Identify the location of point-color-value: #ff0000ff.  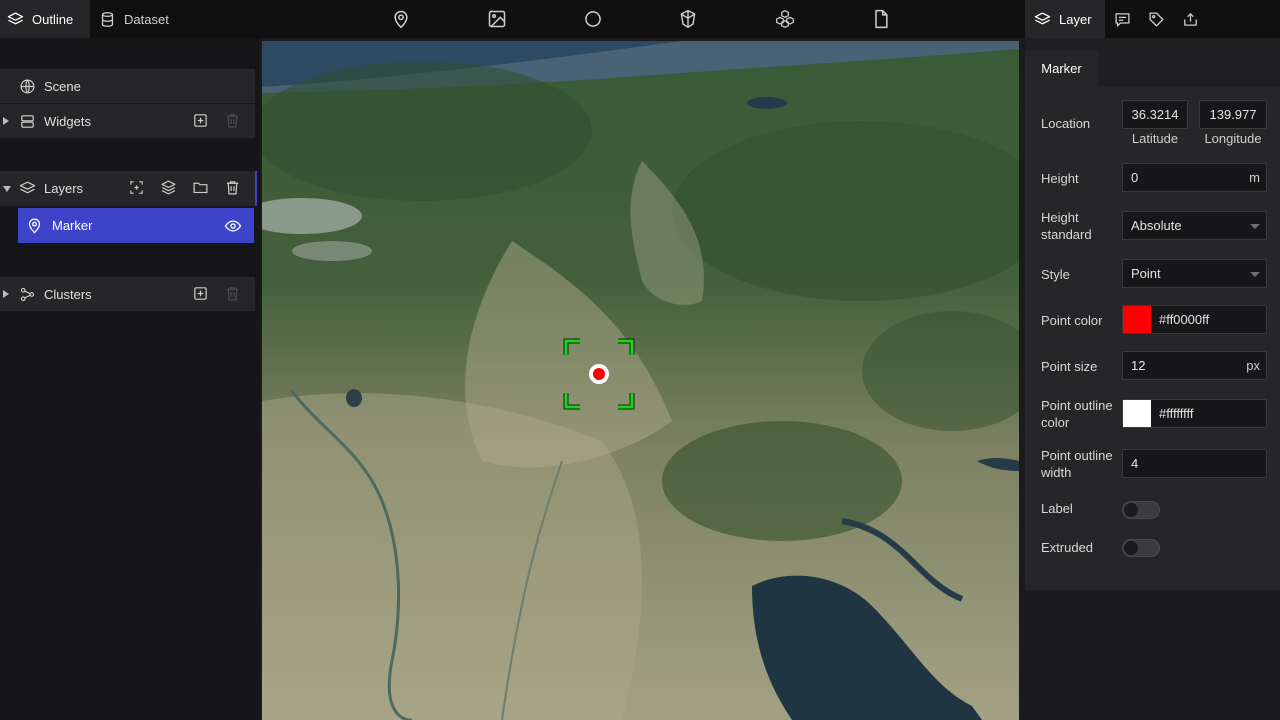
(1184, 319).